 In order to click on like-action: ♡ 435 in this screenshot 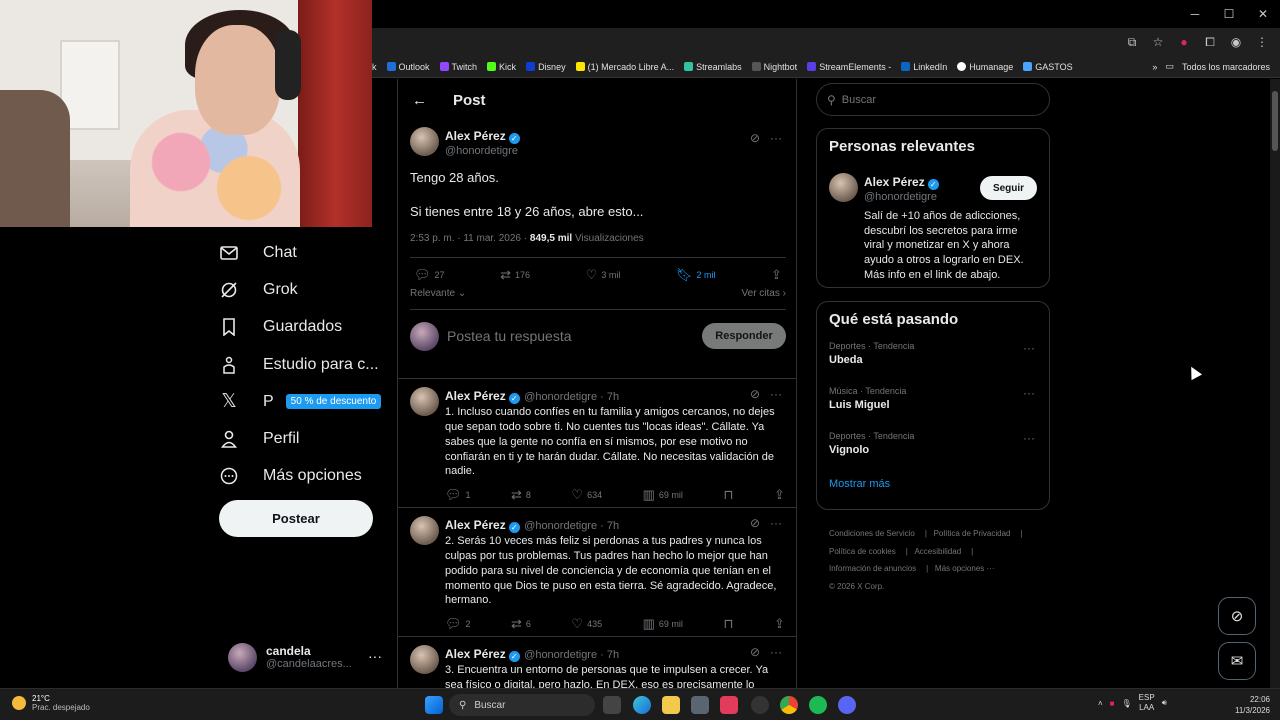, I will do `click(586, 624)`.